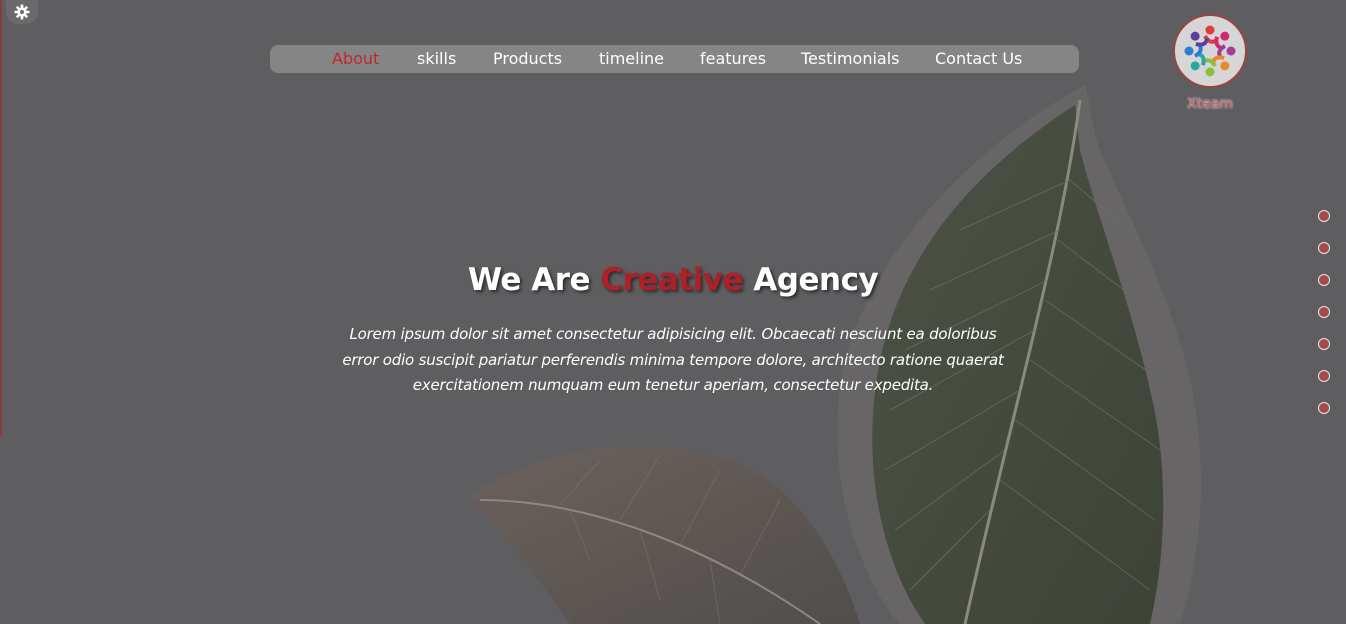 The height and width of the screenshot is (624, 1346). Describe the element at coordinates (527, 59) in the screenshot. I see `nav-link-products: Products` at that location.